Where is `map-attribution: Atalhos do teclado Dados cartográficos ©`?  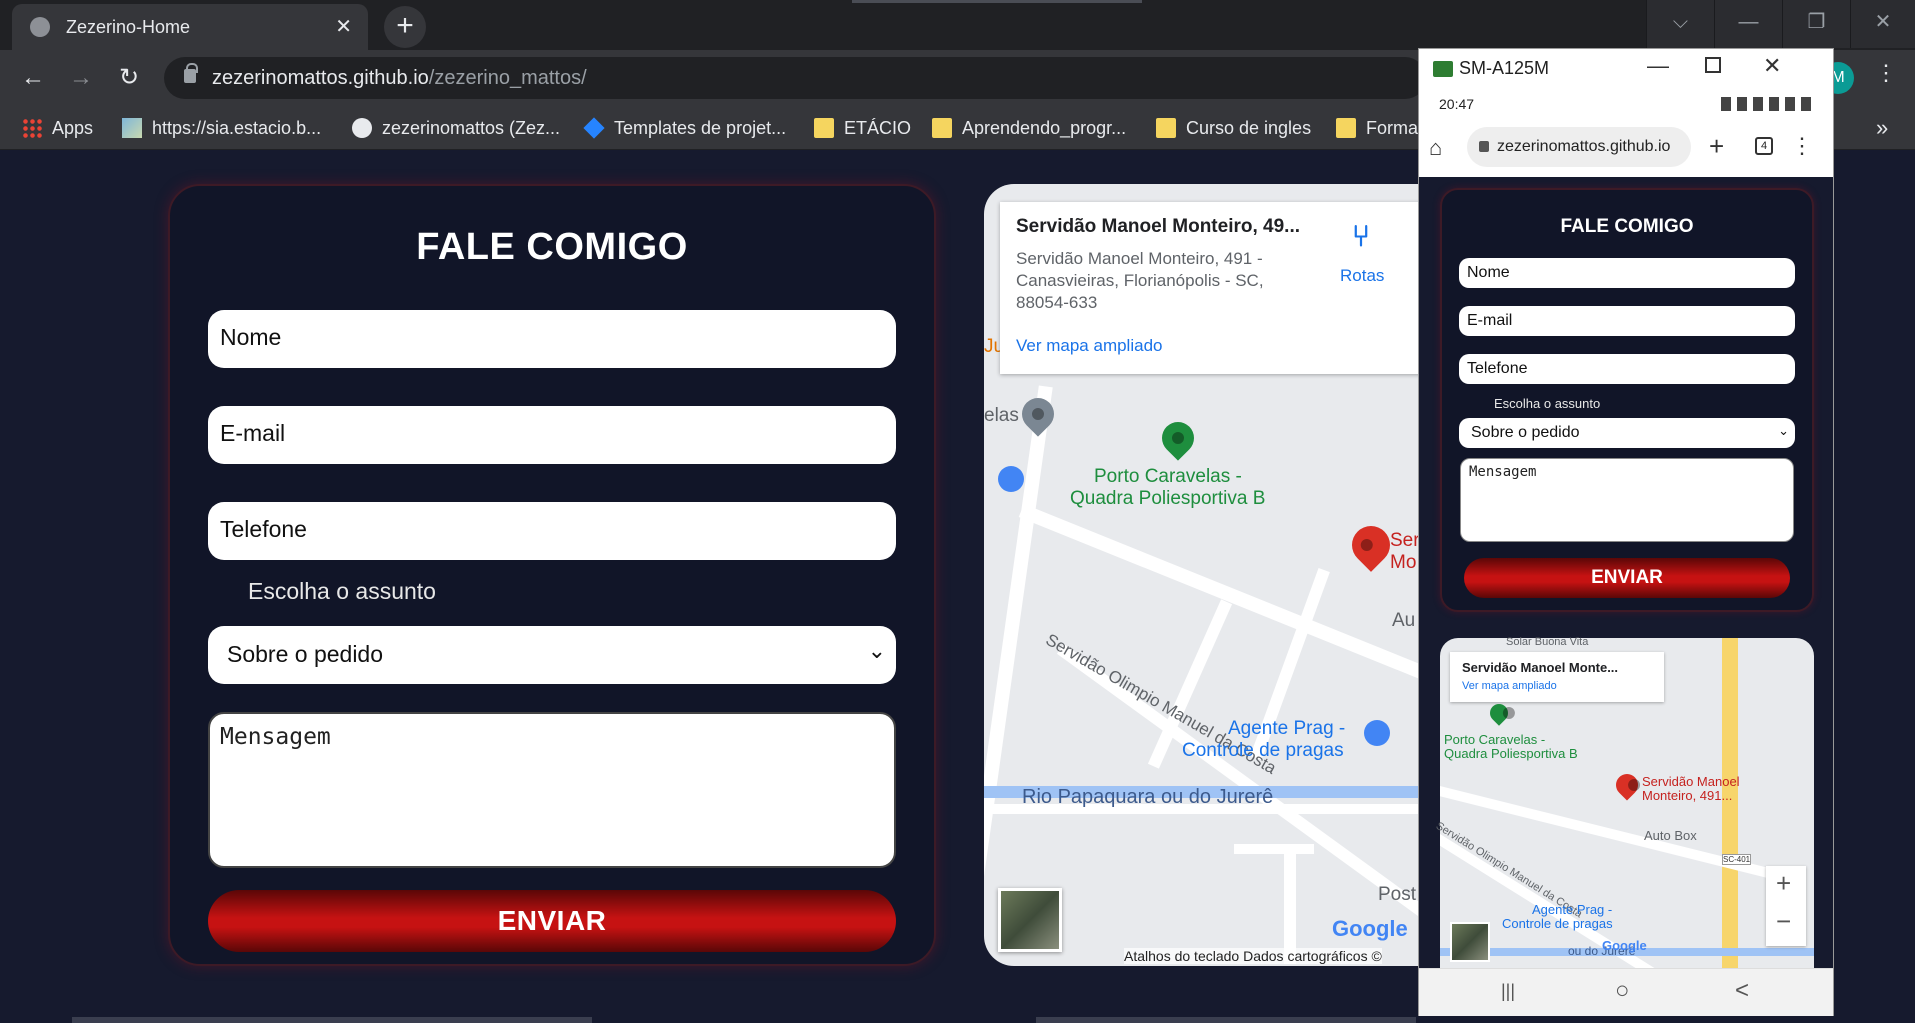 map-attribution: Atalhos do teclado Dados cartográficos © is located at coordinates (1253, 956).